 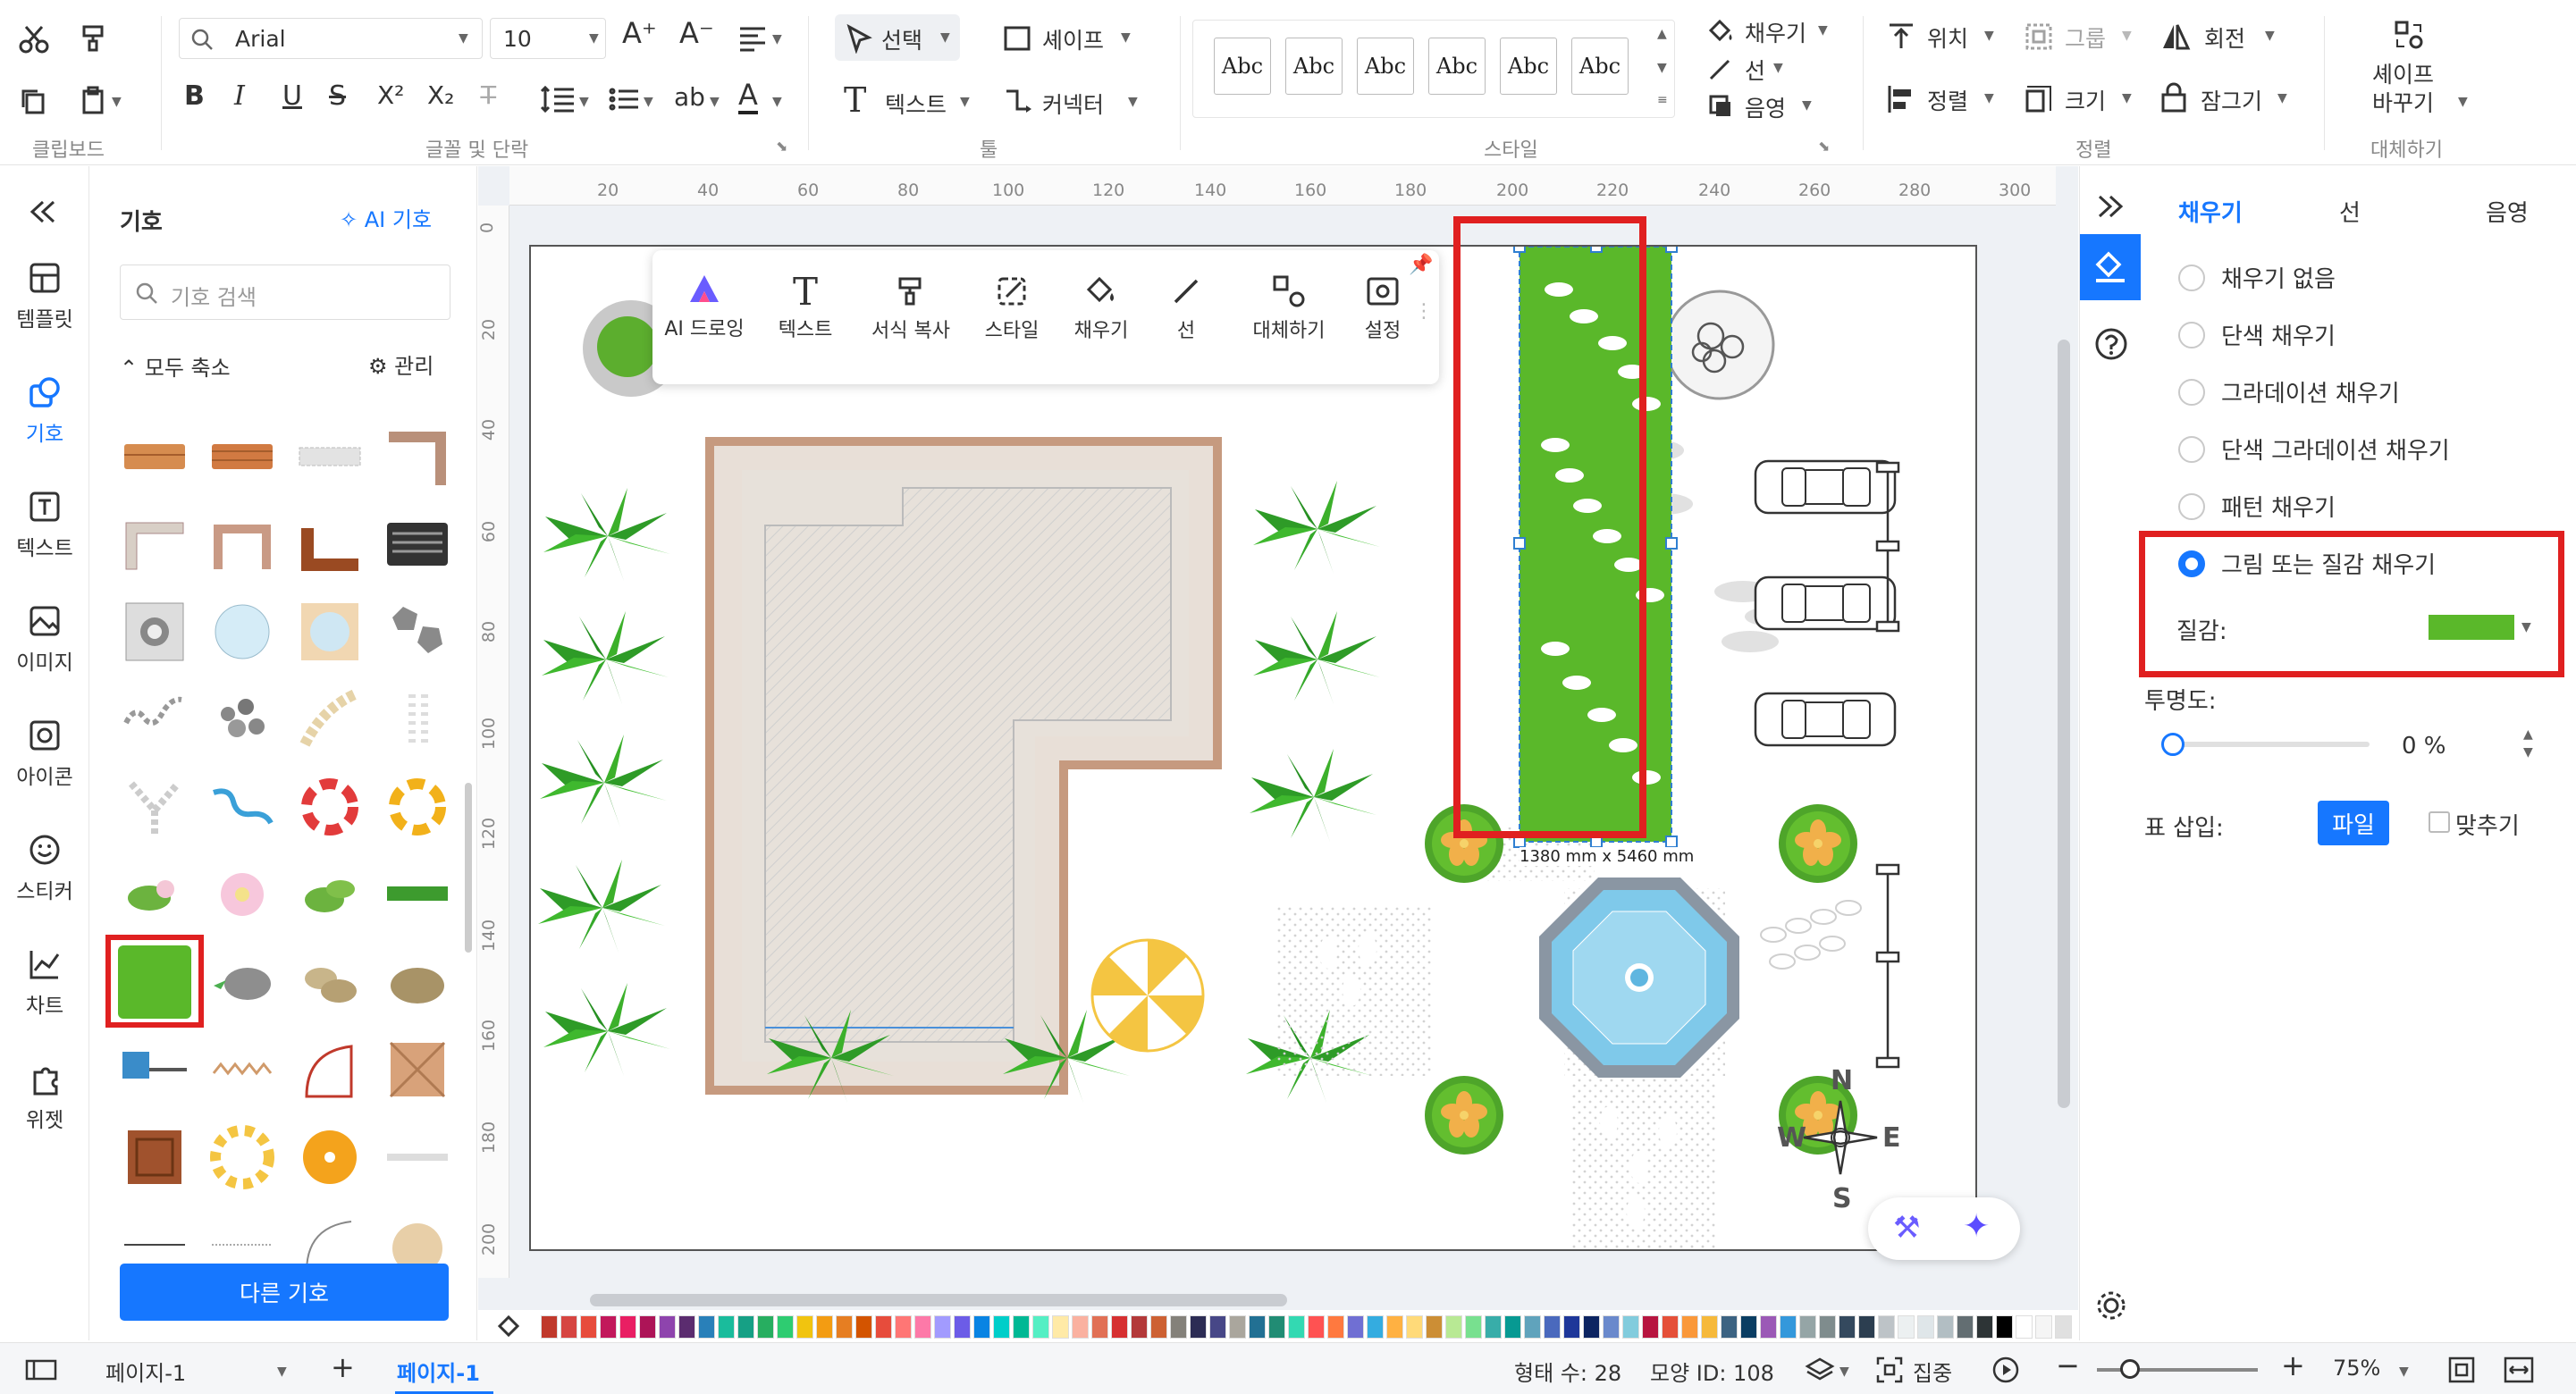 What do you see at coordinates (2440, 822) in the screenshot?
I see `fit-checkbox` at bounding box center [2440, 822].